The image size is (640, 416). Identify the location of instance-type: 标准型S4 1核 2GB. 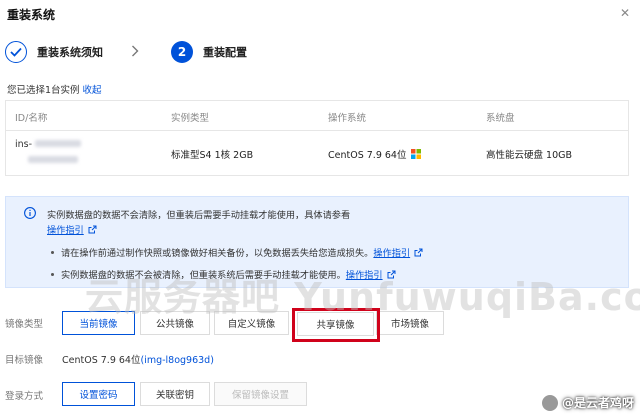
(212, 155).